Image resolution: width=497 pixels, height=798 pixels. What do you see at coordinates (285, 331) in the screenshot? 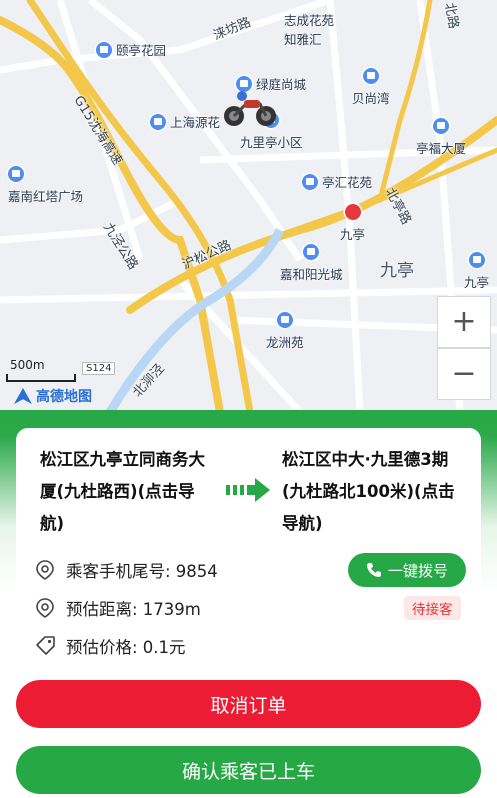
I see `poi-longzhou: 龙洲苑` at bounding box center [285, 331].